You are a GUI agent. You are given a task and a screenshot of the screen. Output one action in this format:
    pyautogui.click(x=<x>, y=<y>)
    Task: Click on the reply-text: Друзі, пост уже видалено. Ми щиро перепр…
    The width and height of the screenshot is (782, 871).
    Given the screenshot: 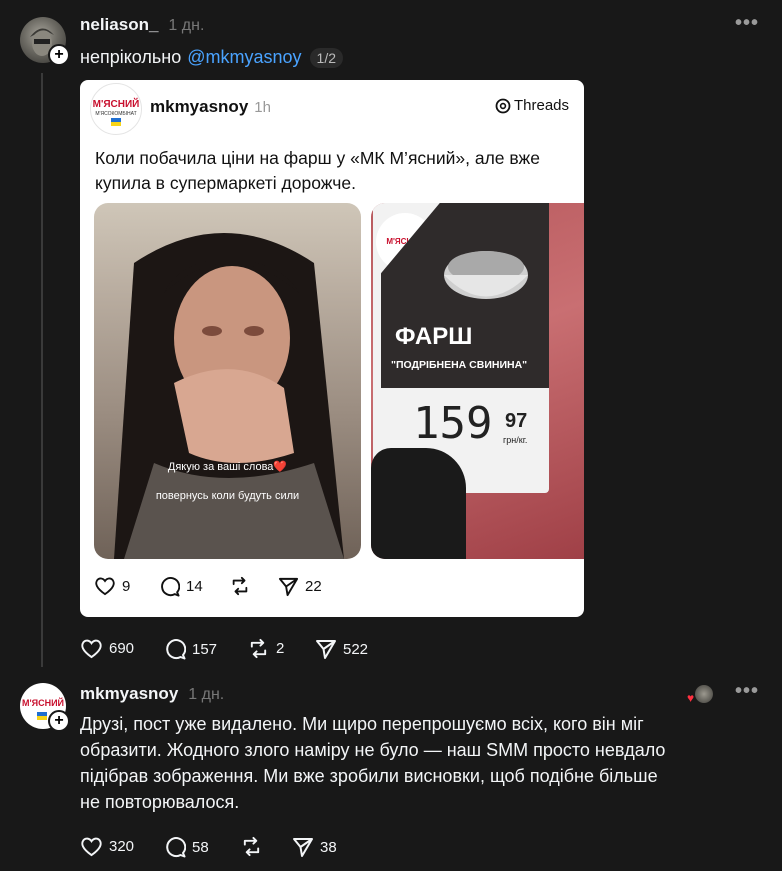 What is the action you would take?
    pyautogui.click(x=372, y=763)
    